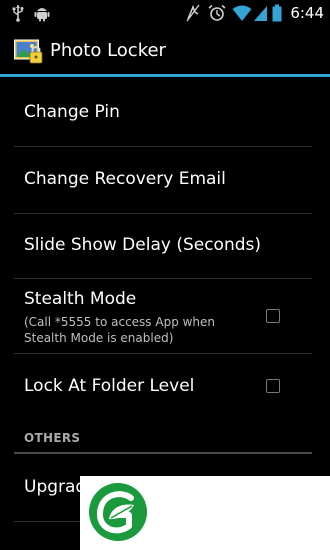 This screenshot has width=330, height=550. Describe the element at coordinates (72, 112) in the screenshot. I see `pref-change-pin-title: Change Pin` at that location.